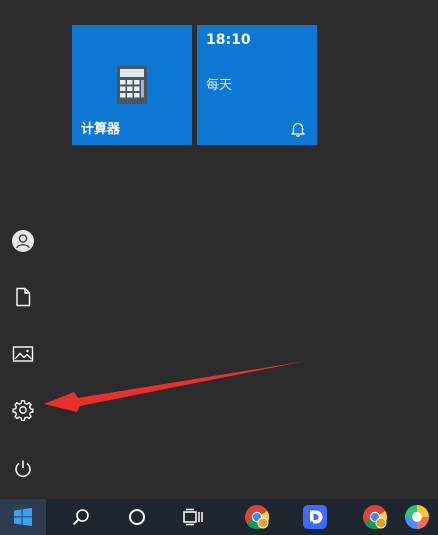 This screenshot has height=535, width=438. What do you see at coordinates (101, 129) in the screenshot?
I see `calculator-tile-label: 计算器` at bounding box center [101, 129].